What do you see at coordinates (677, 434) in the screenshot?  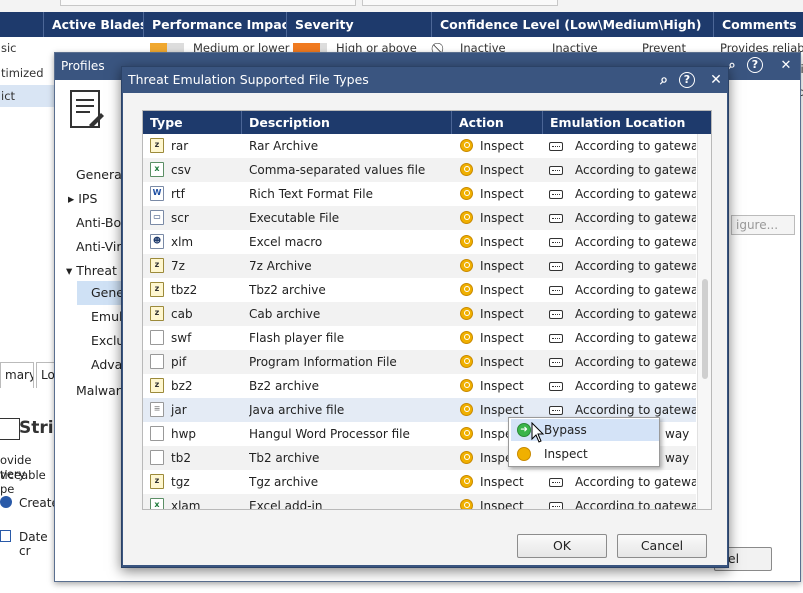 I see `location-value: way` at bounding box center [677, 434].